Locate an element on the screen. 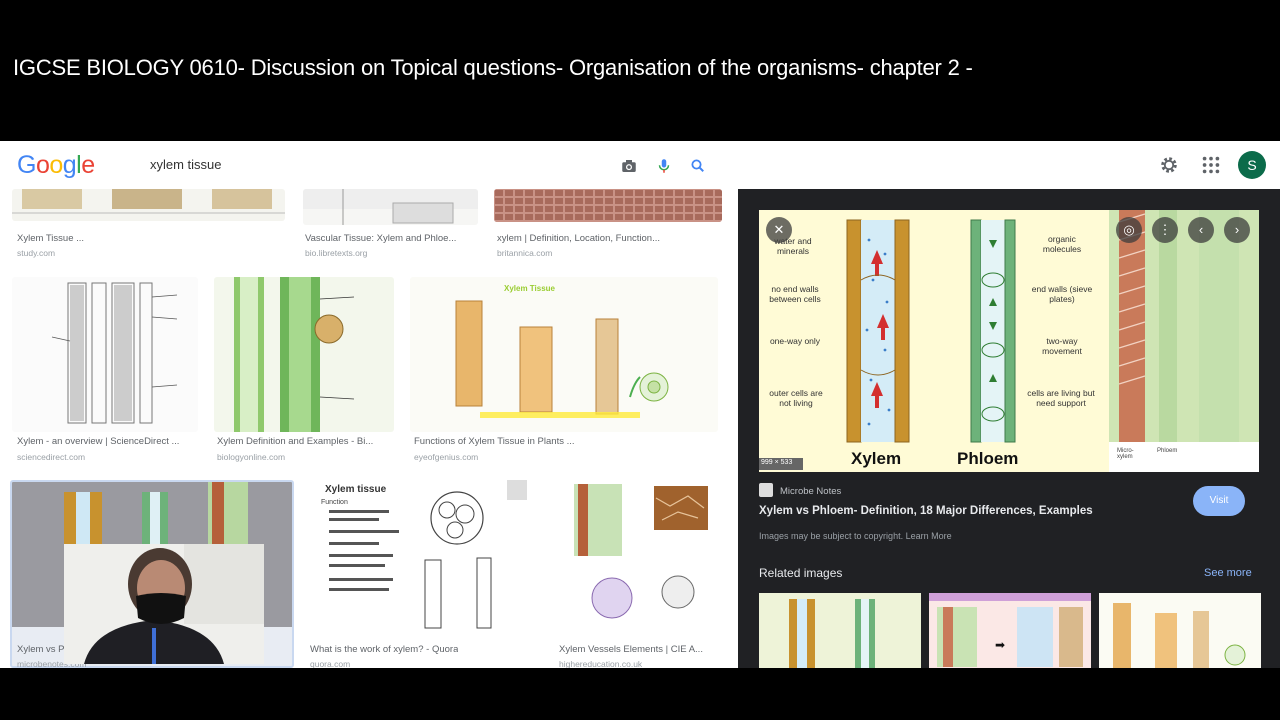  label-right-3: two-way movement is located at coordinates (1062, 346).